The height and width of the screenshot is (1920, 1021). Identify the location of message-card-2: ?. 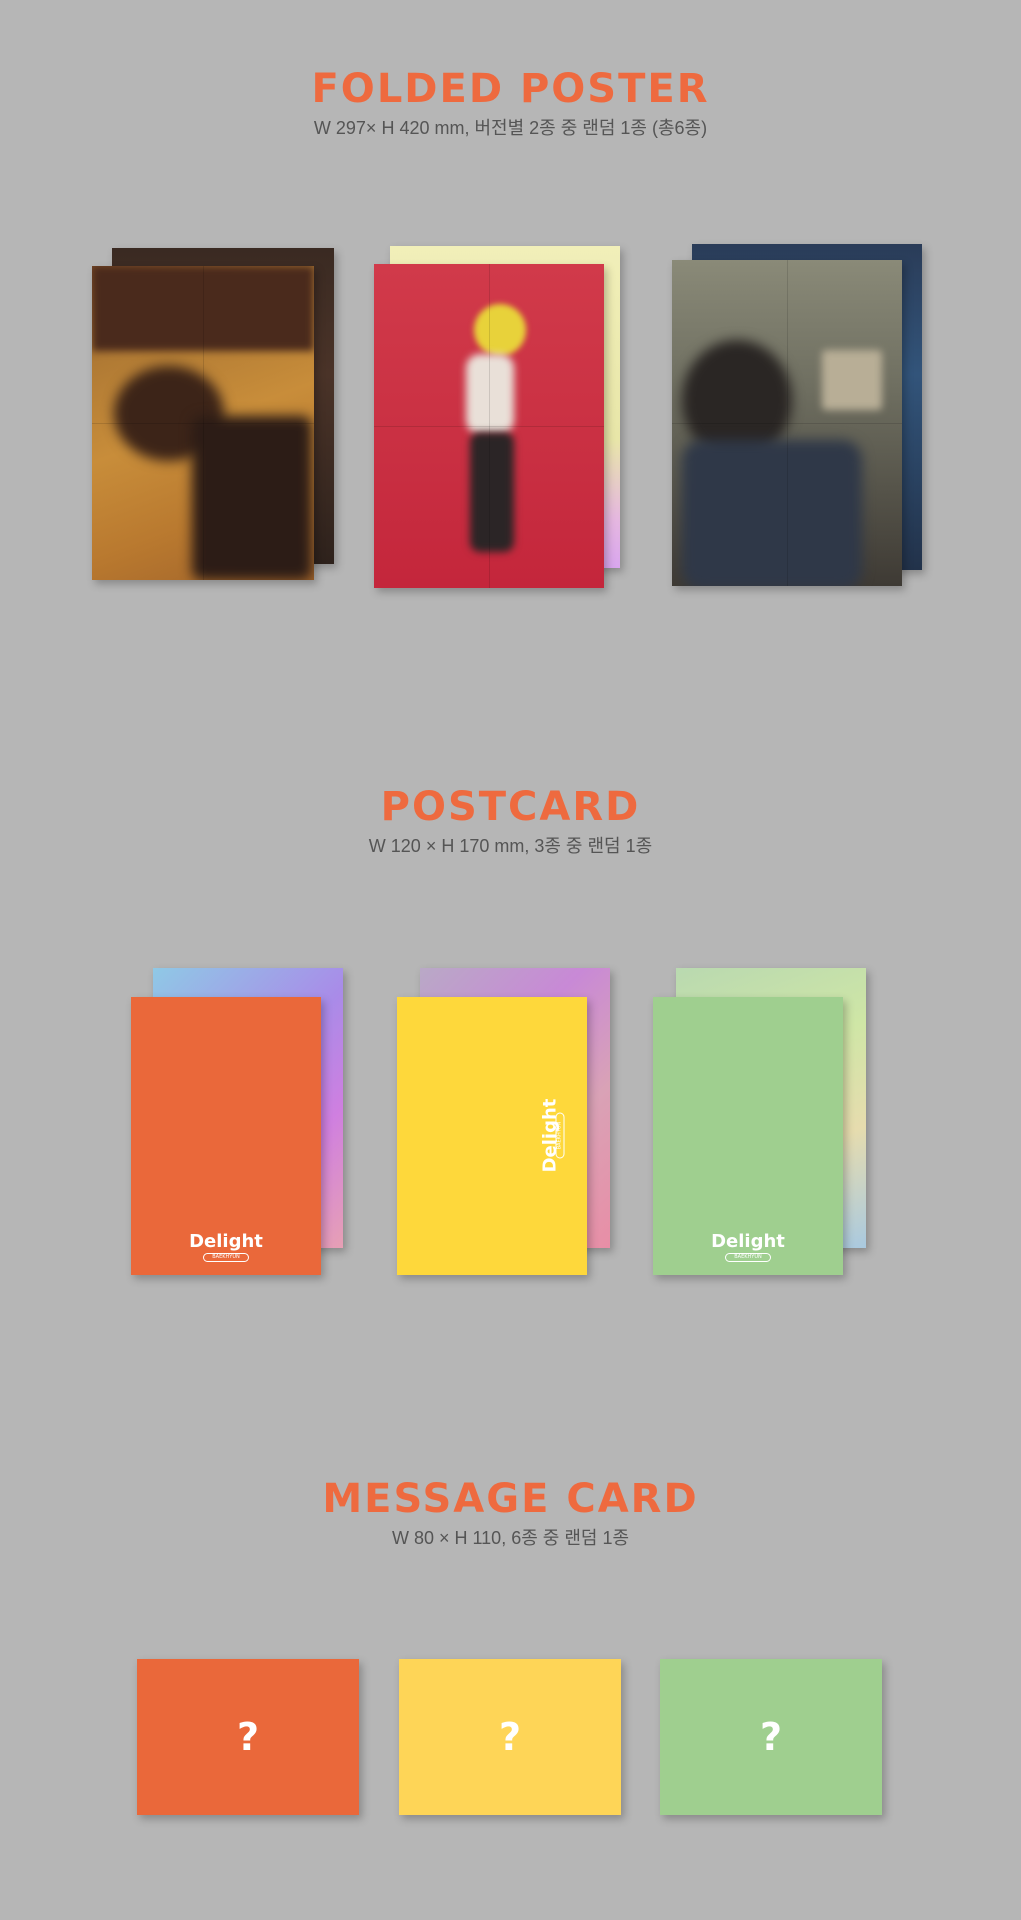
(510, 1737).